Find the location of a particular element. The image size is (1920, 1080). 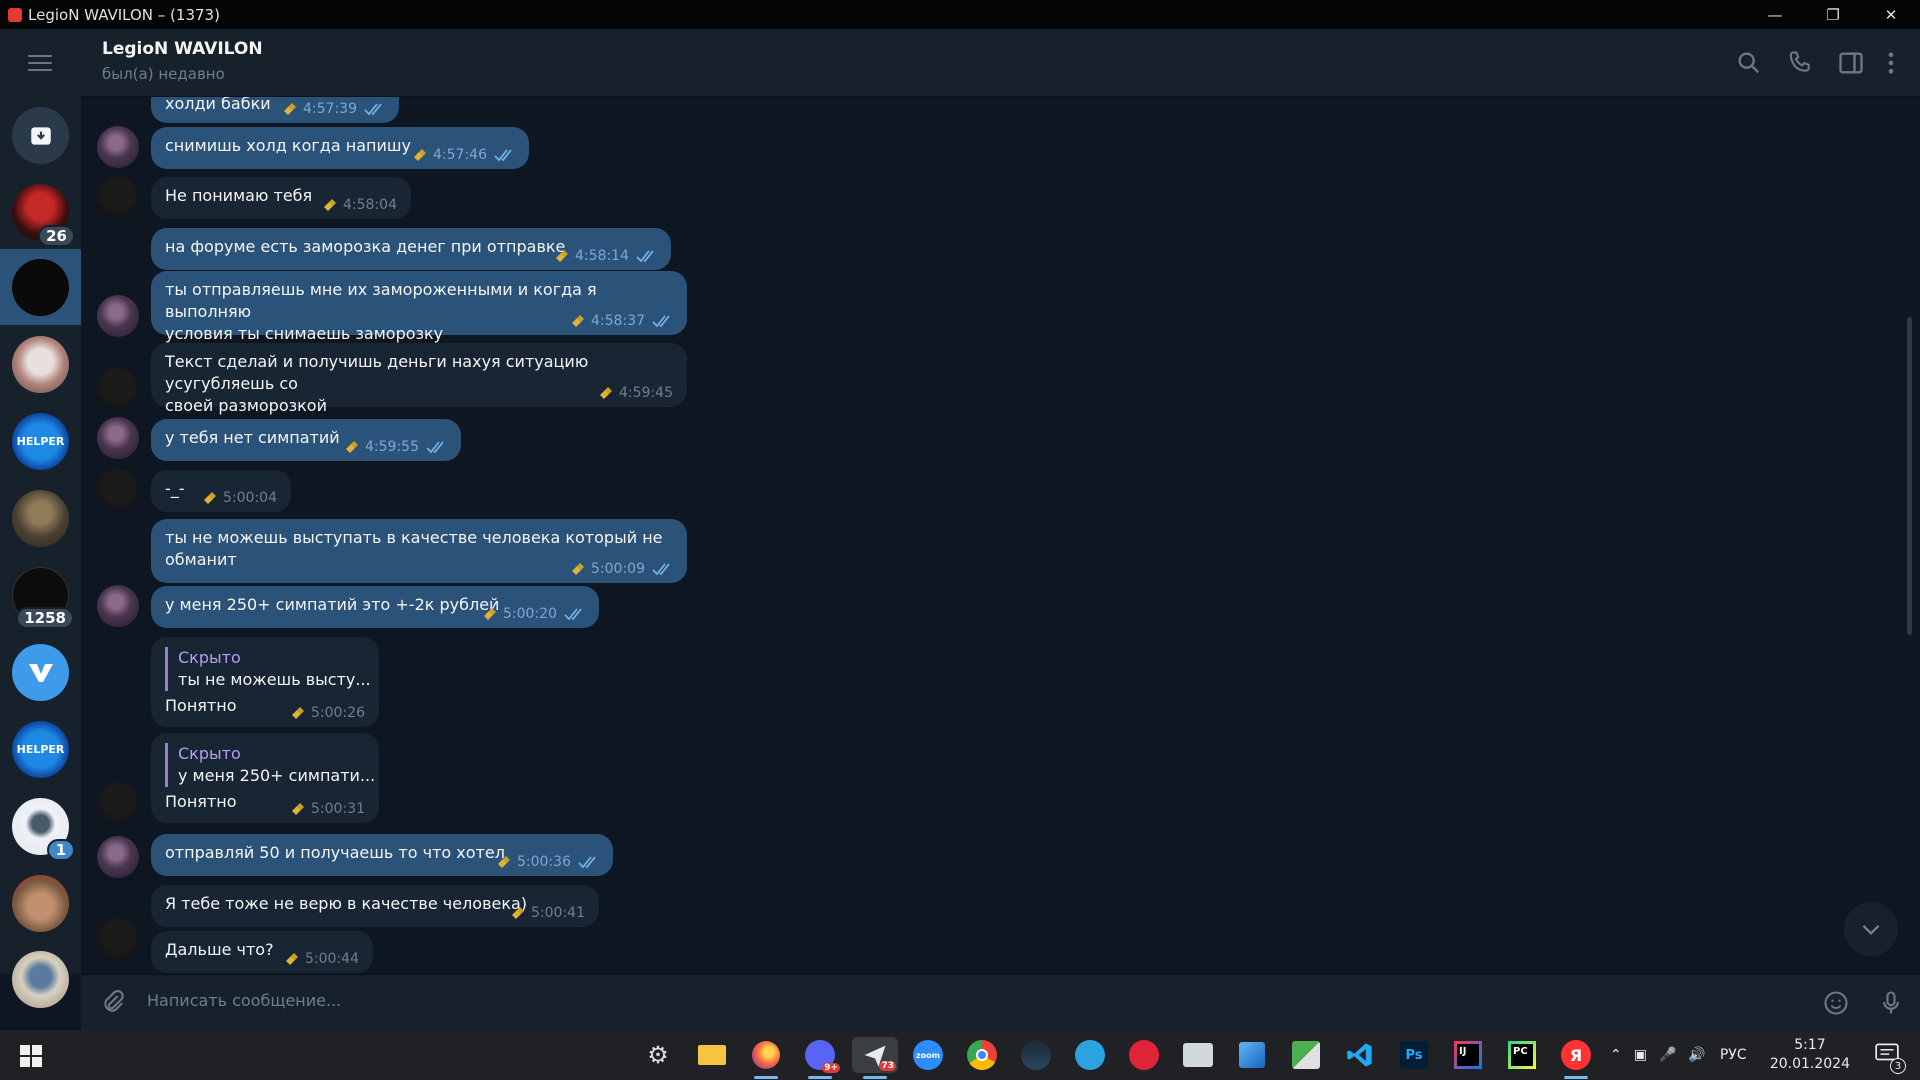

sidebar-item-archive is located at coordinates (40, 135).